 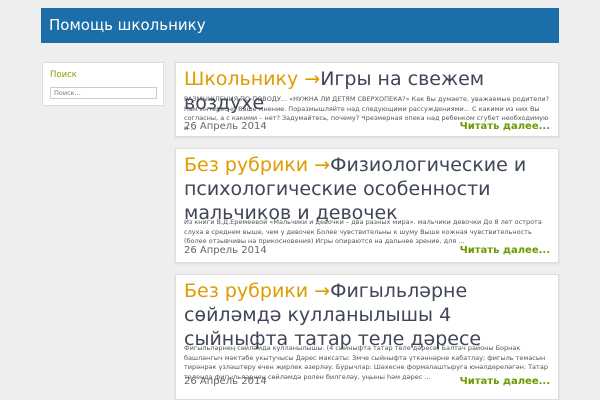 What do you see at coordinates (252, 79) in the screenshot?
I see `post-category: Школьнику →` at bounding box center [252, 79].